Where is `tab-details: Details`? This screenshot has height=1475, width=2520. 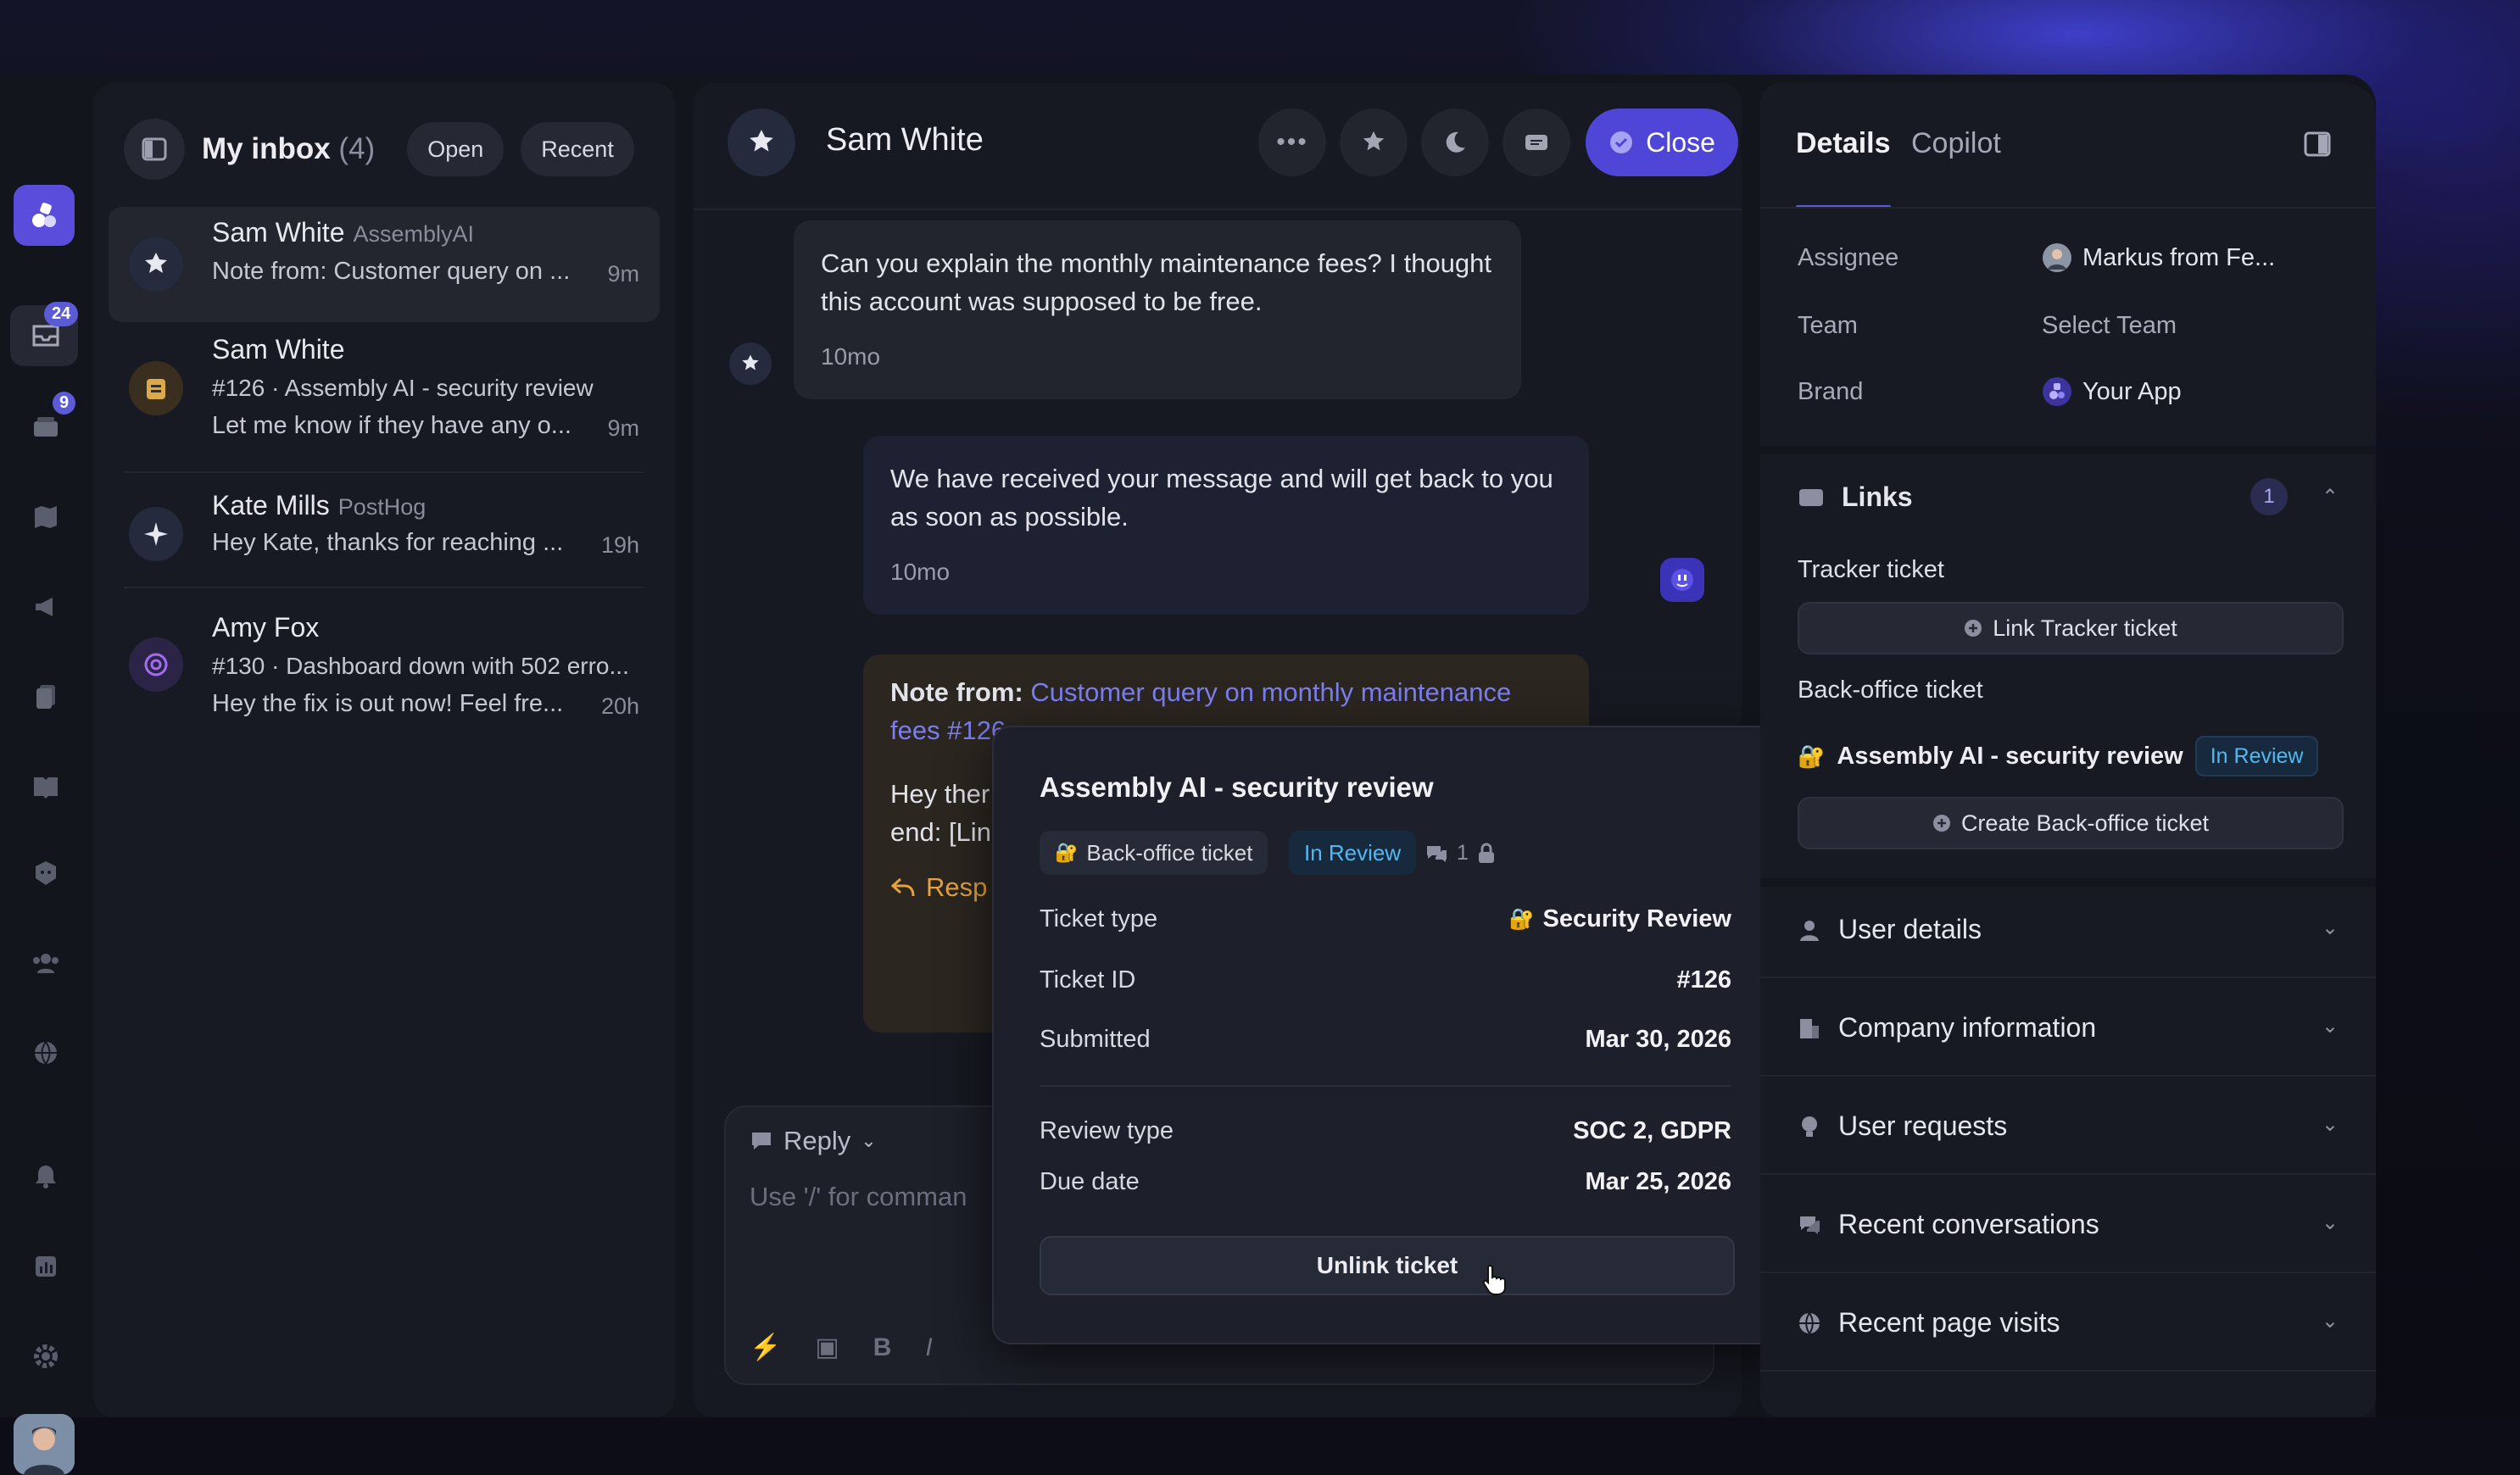 tab-details: Details is located at coordinates (1843, 144).